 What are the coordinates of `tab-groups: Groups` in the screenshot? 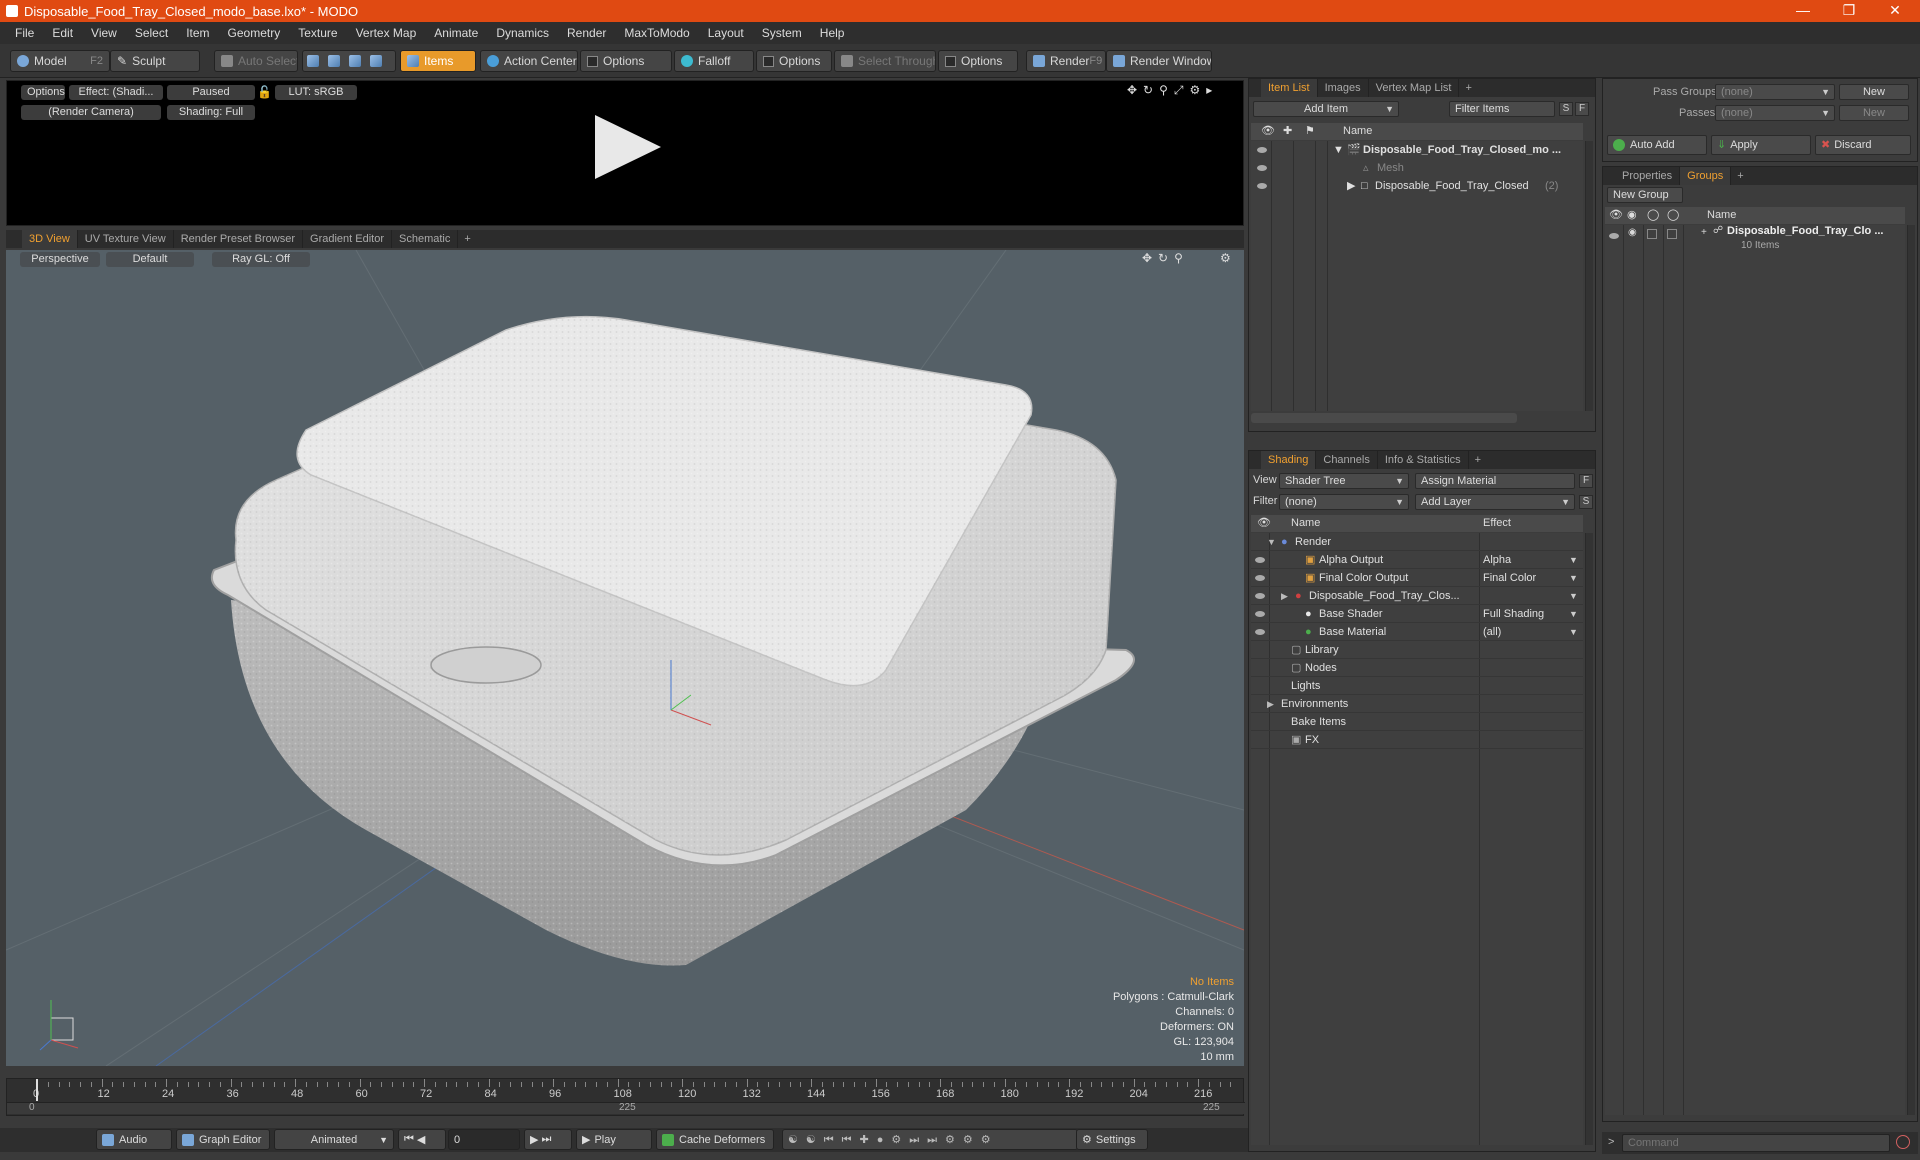 It's located at (1706, 176).